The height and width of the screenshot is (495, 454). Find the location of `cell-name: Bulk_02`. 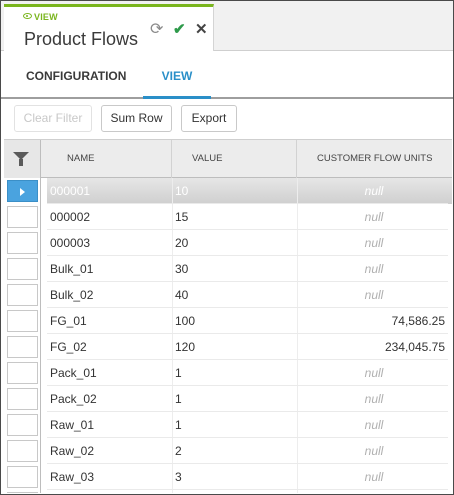

cell-name: Bulk_02 is located at coordinates (111, 295).